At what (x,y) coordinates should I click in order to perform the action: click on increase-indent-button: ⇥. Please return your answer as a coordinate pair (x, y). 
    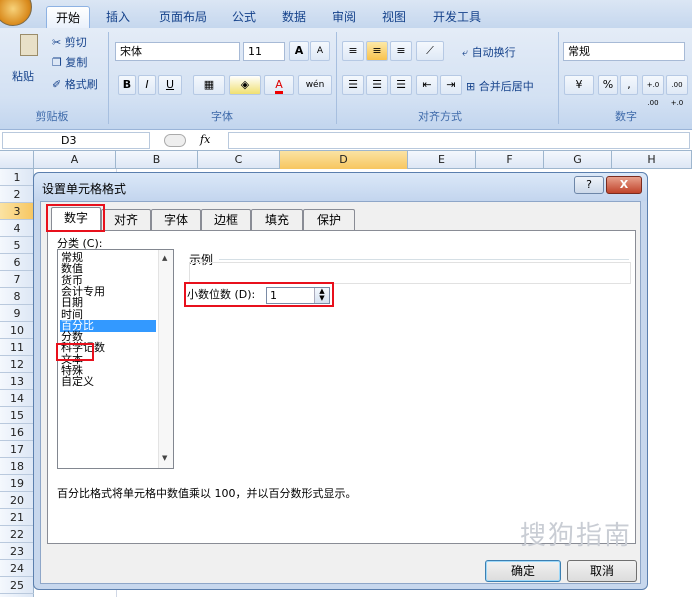
    Looking at the image, I should click on (451, 85).